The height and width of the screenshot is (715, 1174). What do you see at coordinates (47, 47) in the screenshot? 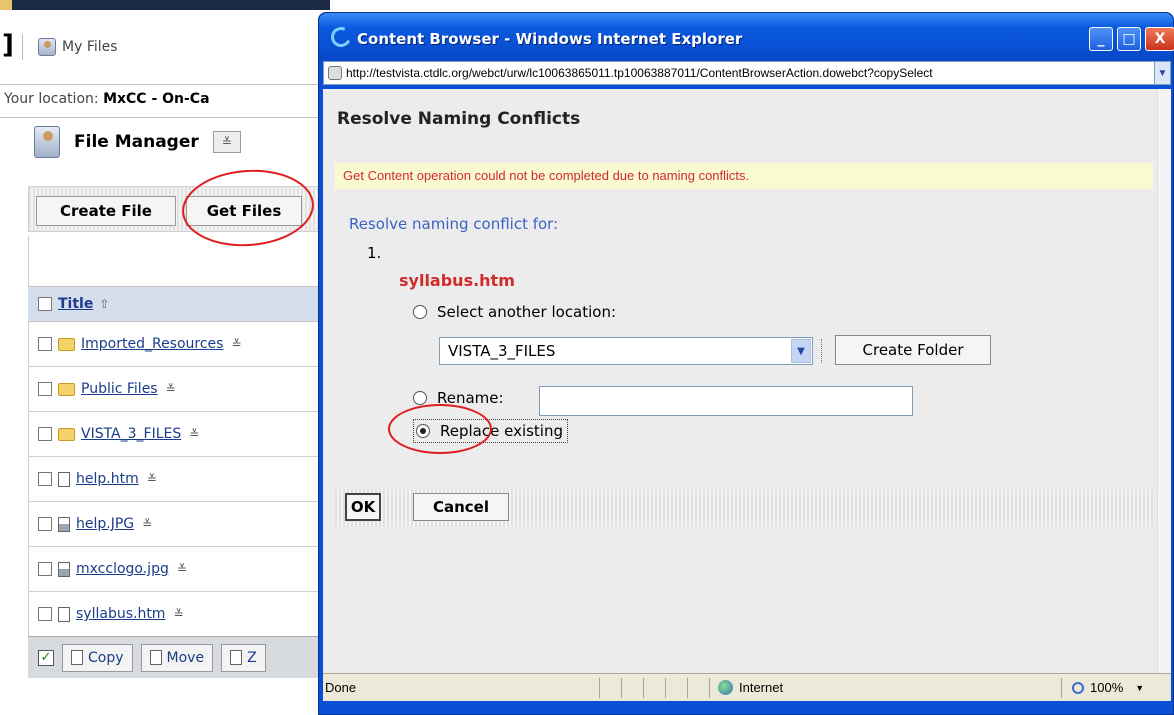
I see `user-icon` at bounding box center [47, 47].